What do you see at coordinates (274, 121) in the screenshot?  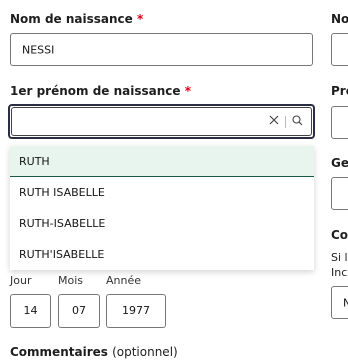 I see `close-icon` at bounding box center [274, 121].